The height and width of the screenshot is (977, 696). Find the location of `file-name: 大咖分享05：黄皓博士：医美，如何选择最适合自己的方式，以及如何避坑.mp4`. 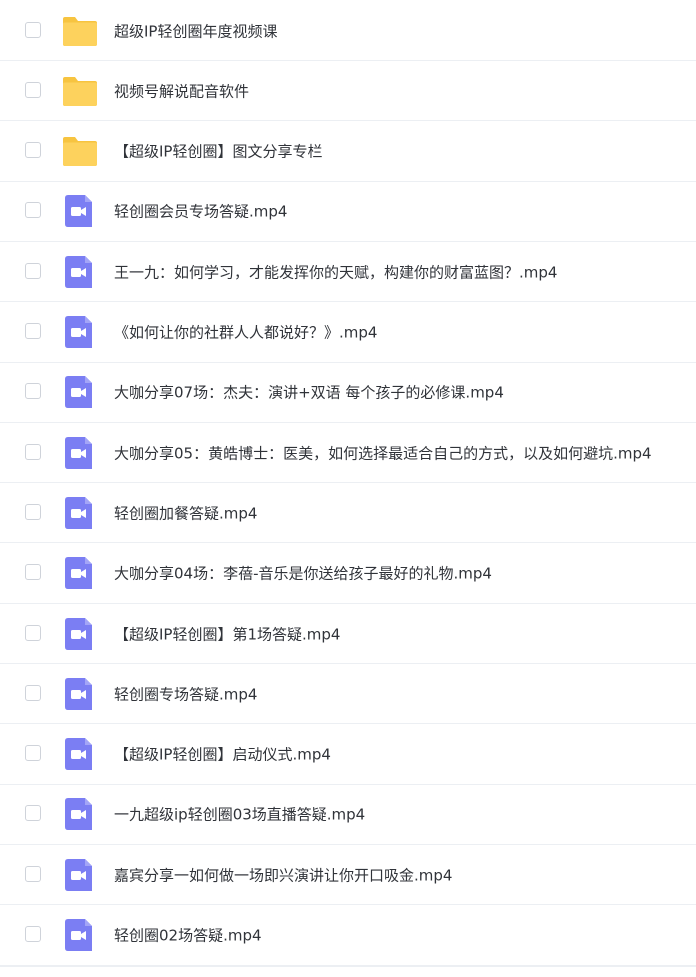

file-name: 大咖分享05：黄皓博士：医美，如何选择最适合自己的方式，以及如何避坑.mp4 is located at coordinates (383, 452).